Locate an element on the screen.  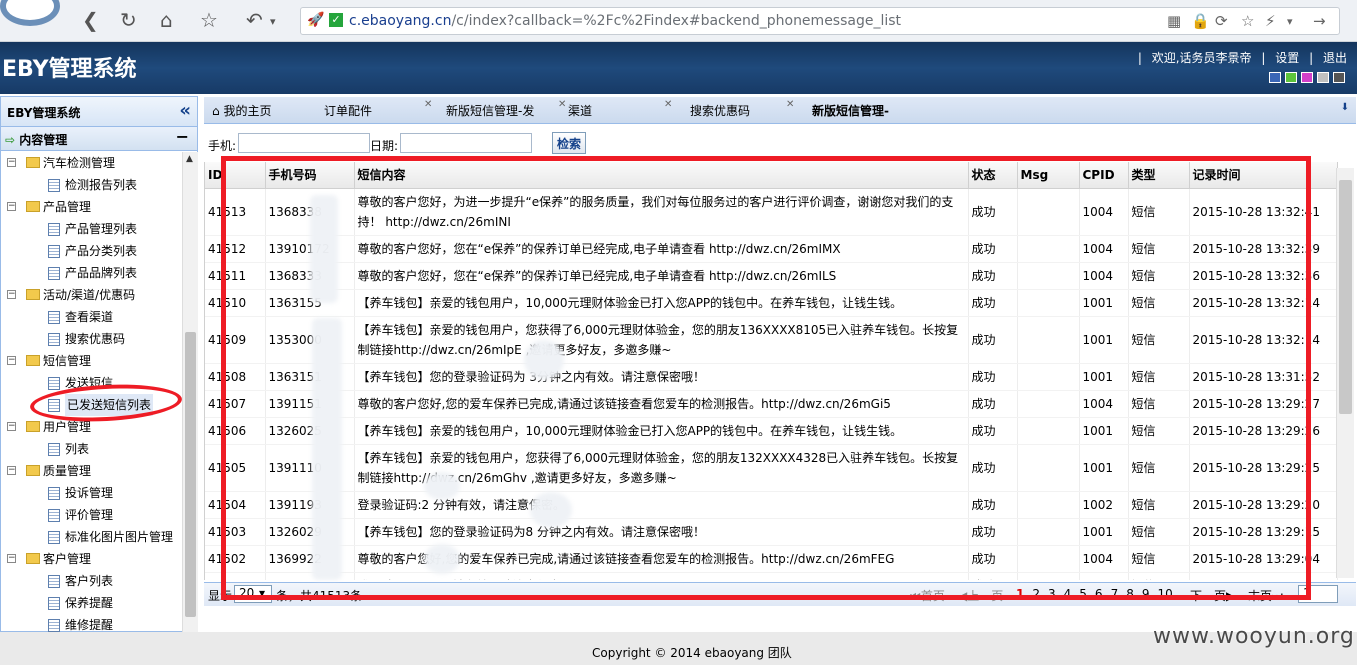
tree-item: 检测报告列表 is located at coordinates (91, 185).